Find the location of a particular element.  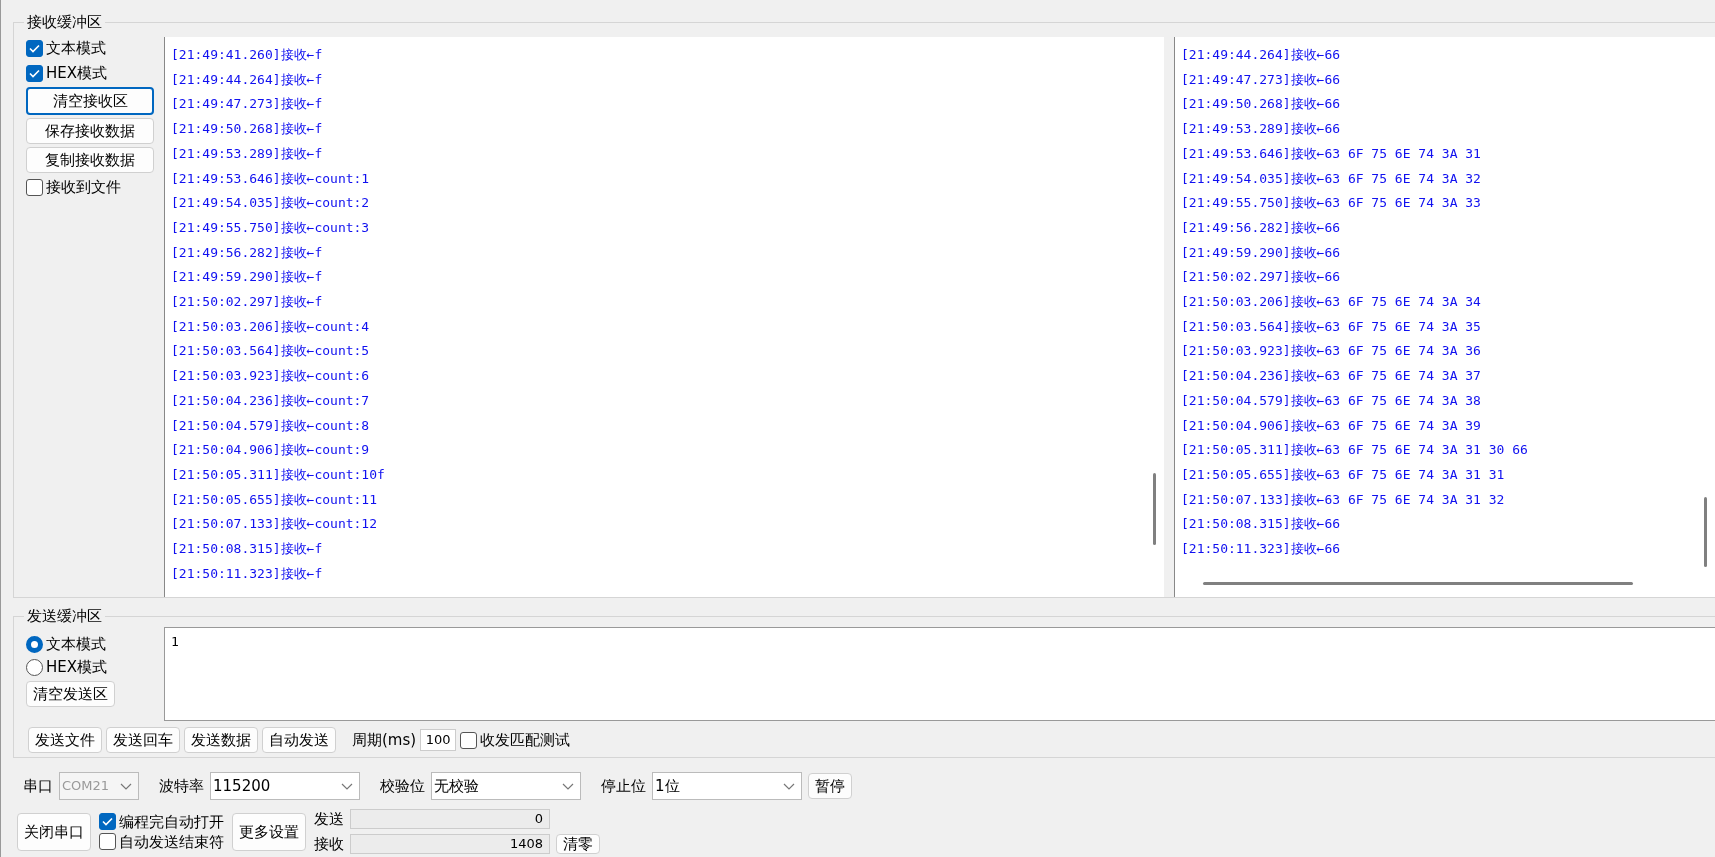

log-line: [21:49:59.290]接收←66 is located at coordinates (1261, 252).